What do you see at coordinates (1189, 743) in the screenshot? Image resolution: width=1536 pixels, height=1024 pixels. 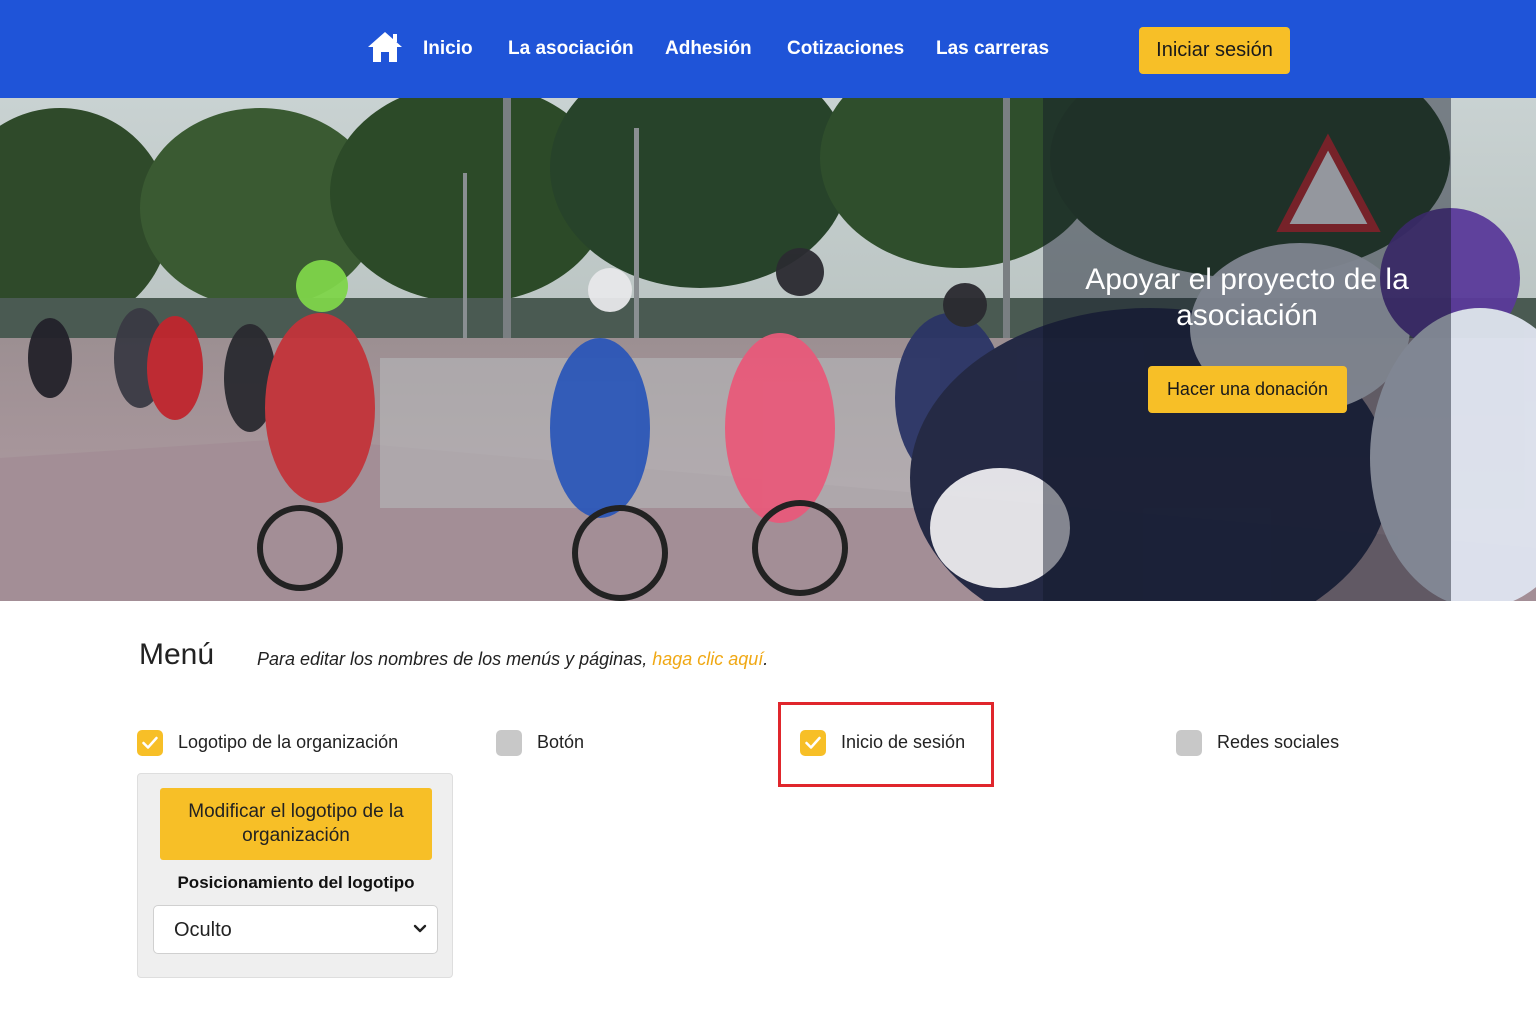 I see `checkbox-social-networks` at bounding box center [1189, 743].